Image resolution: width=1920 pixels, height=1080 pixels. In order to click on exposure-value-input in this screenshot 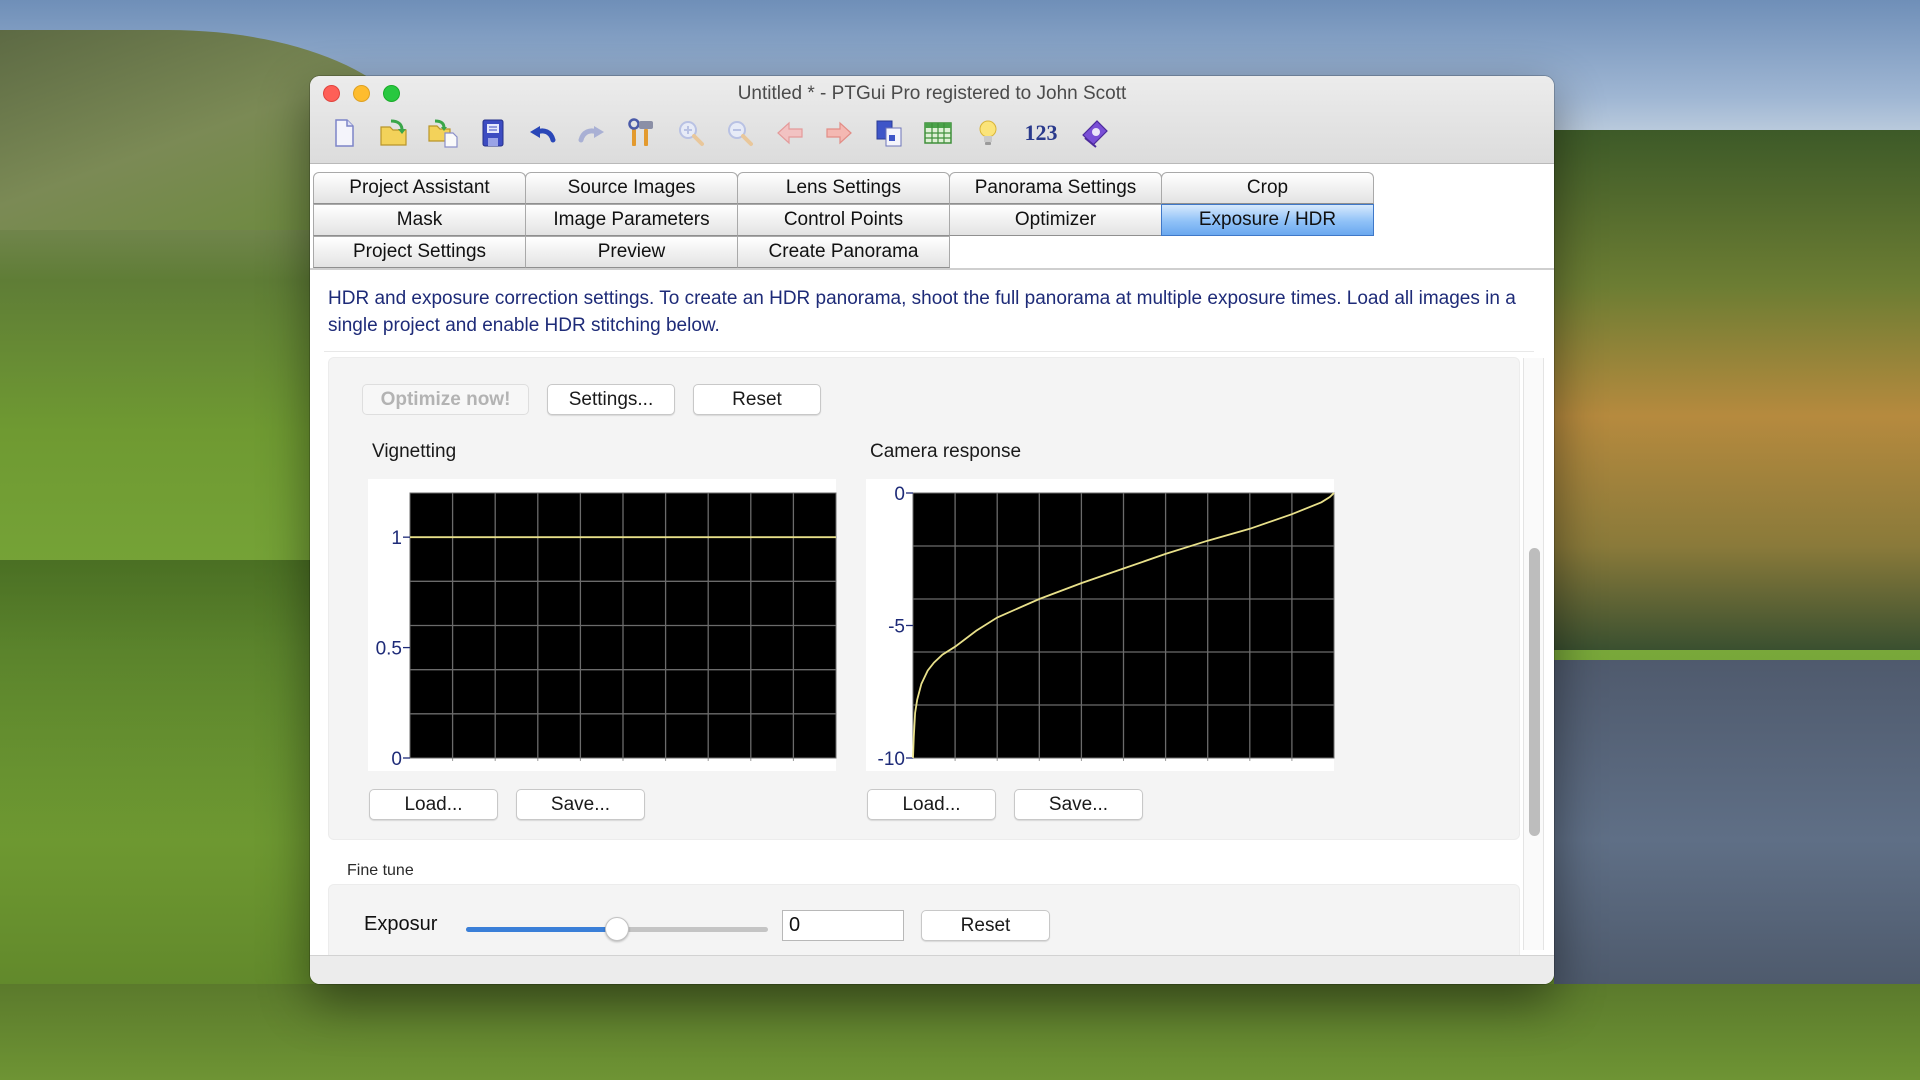, I will do `click(843, 925)`.